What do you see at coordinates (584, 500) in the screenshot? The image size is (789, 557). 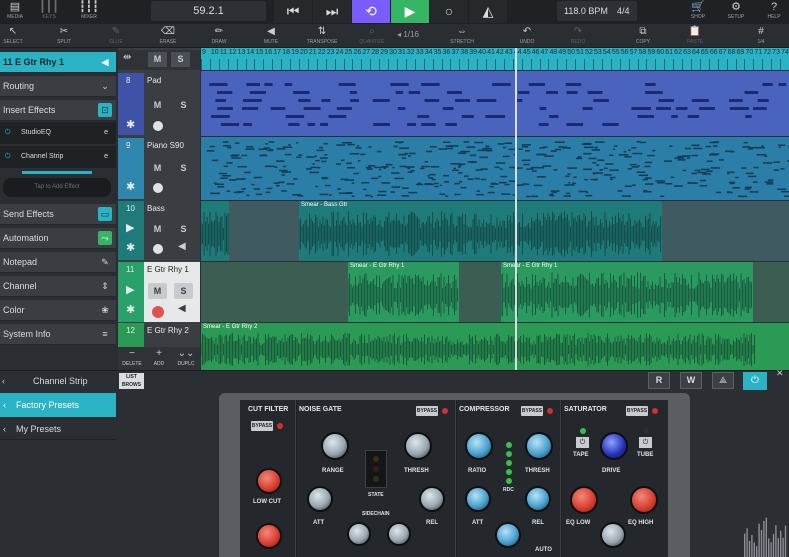 I see `eq-low-knob` at bounding box center [584, 500].